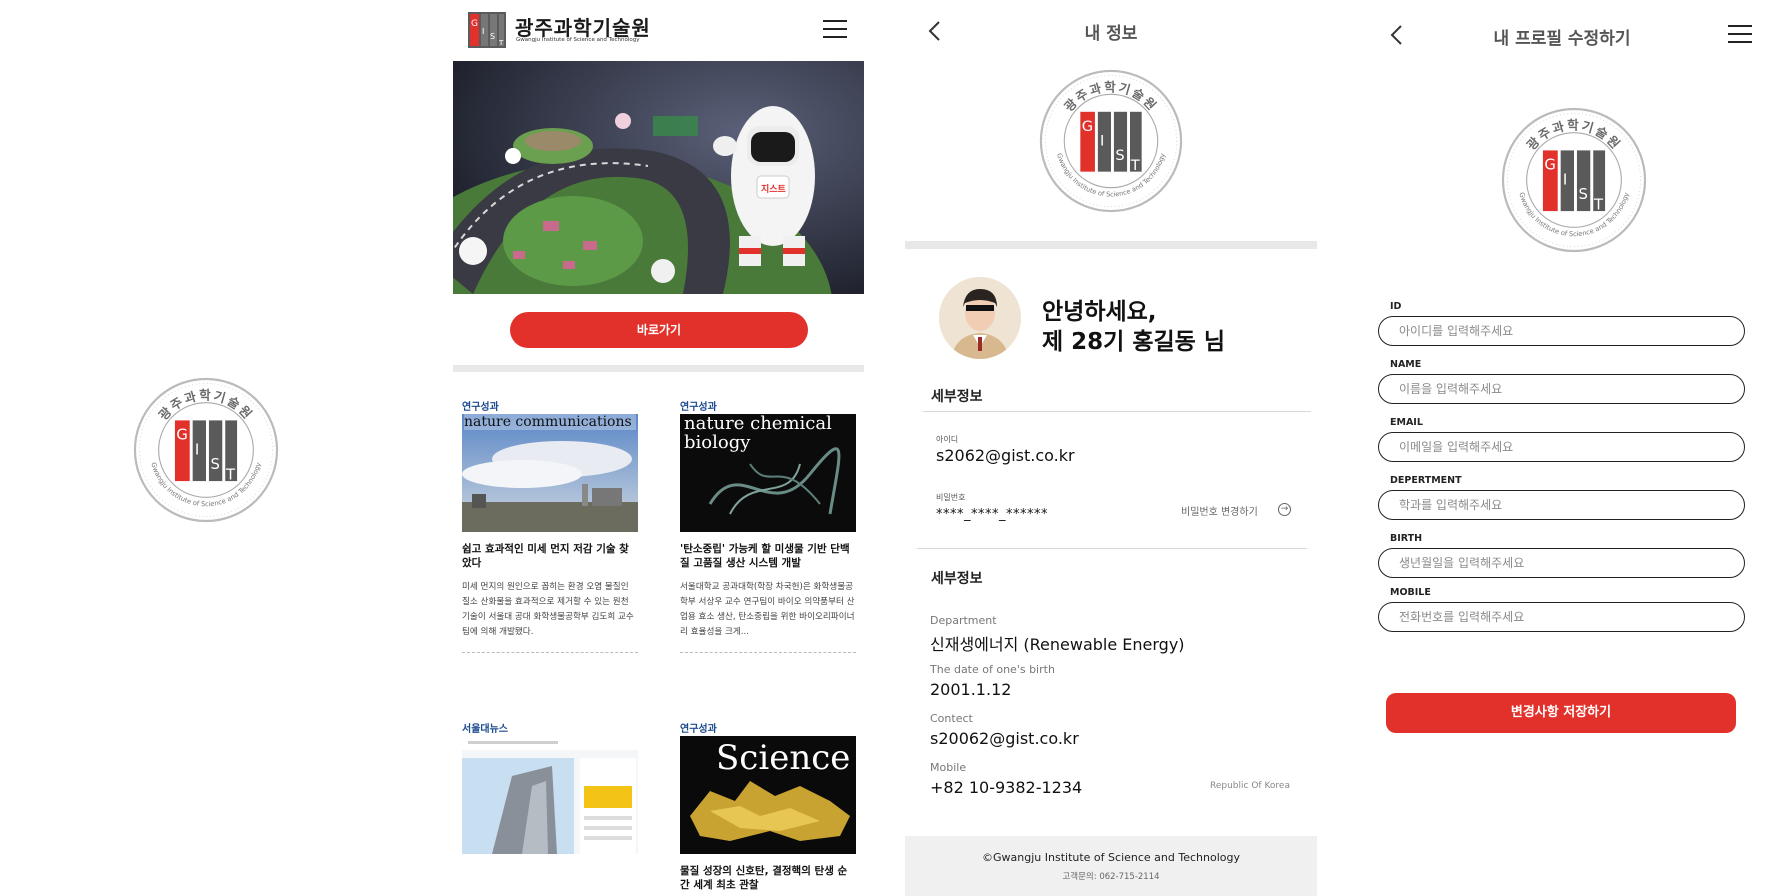  What do you see at coordinates (774, 189) in the screenshot?
I see `svg-text: 지스트` at bounding box center [774, 189].